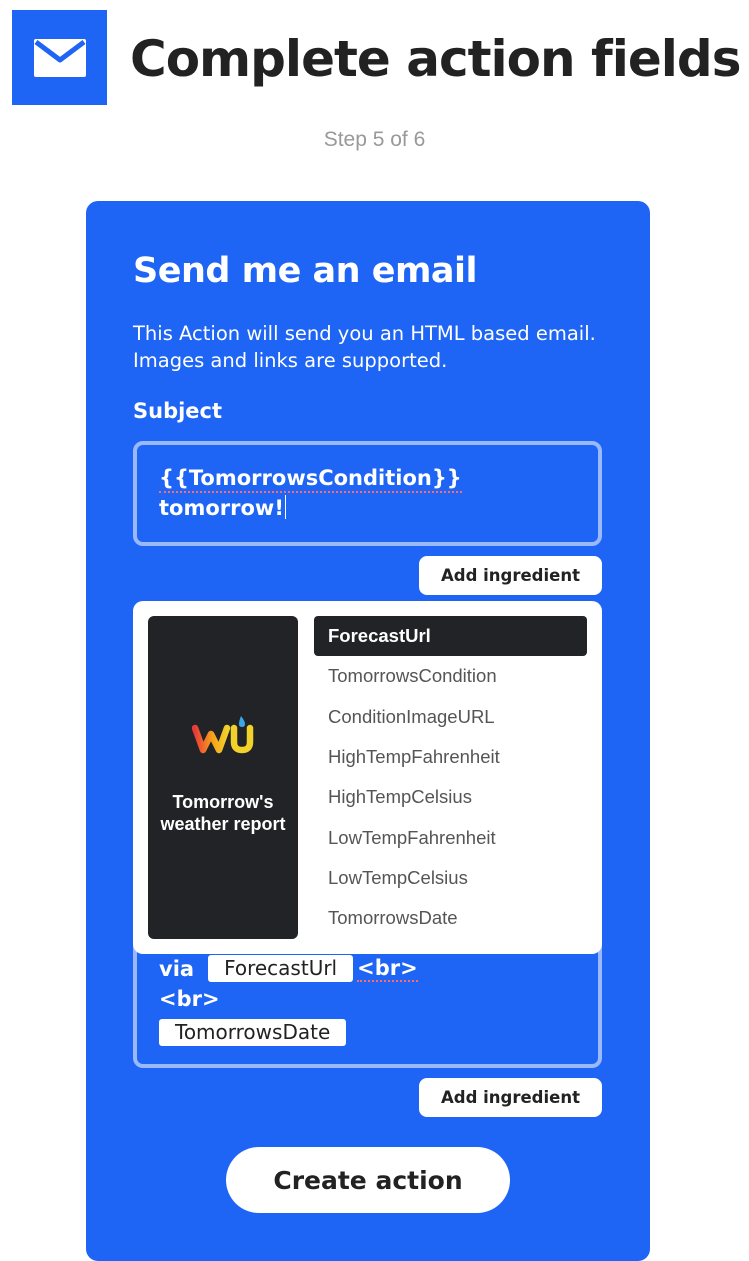 This screenshot has width=749, height=1261. Describe the element at coordinates (450, 918) in the screenshot. I see `ingredient-option: TomorrowsDate` at that location.